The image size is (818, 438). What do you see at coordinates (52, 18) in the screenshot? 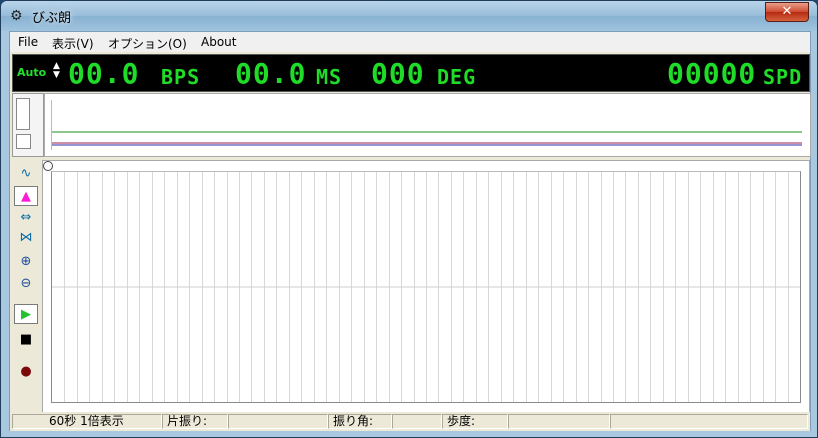
I see `window-title: びぶ朗` at bounding box center [52, 18].